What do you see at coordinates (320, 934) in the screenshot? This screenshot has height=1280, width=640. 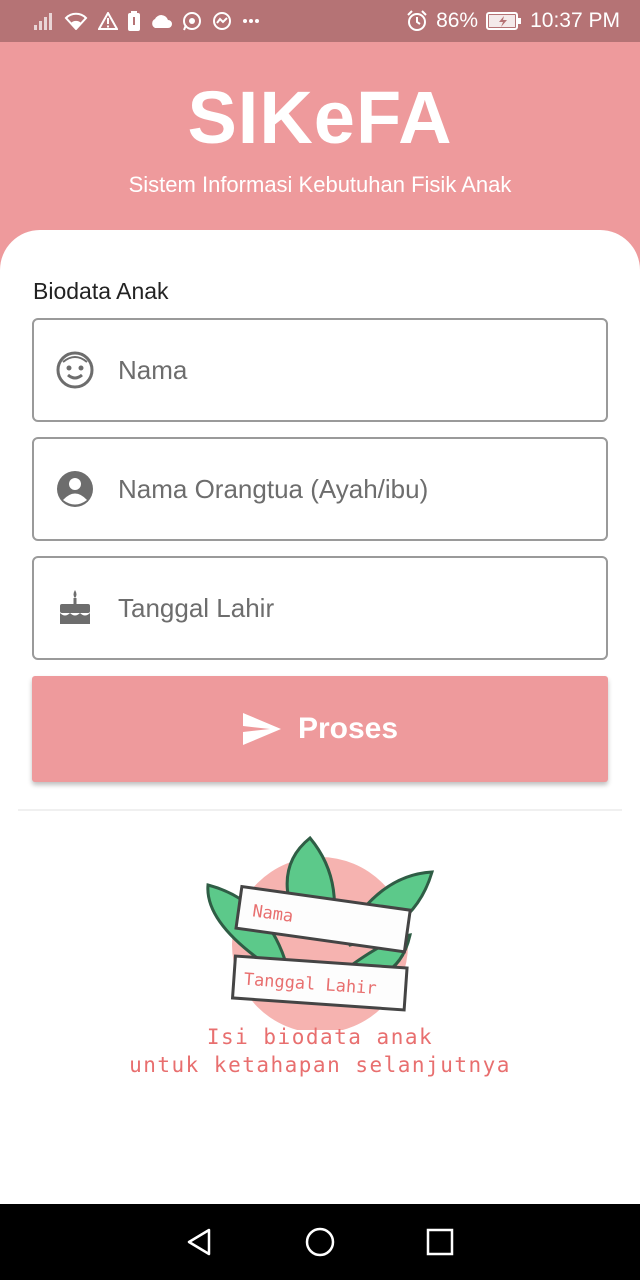 I see `biodata-illustration: Nama Tanggal Lahir` at bounding box center [320, 934].